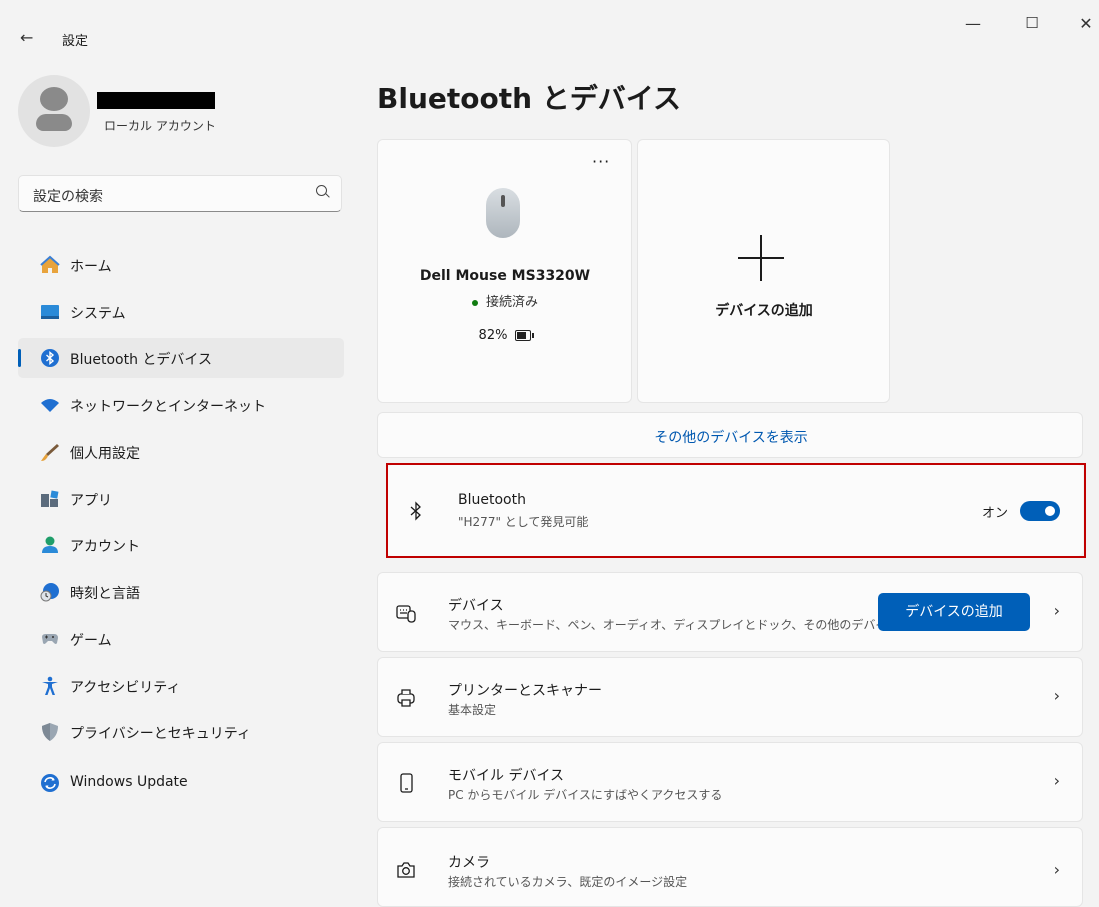 This screenshot has height=907, width=1099. Describe the element at coordinates (50, 452) in the screenshot. I see `brush-icon` at that location.